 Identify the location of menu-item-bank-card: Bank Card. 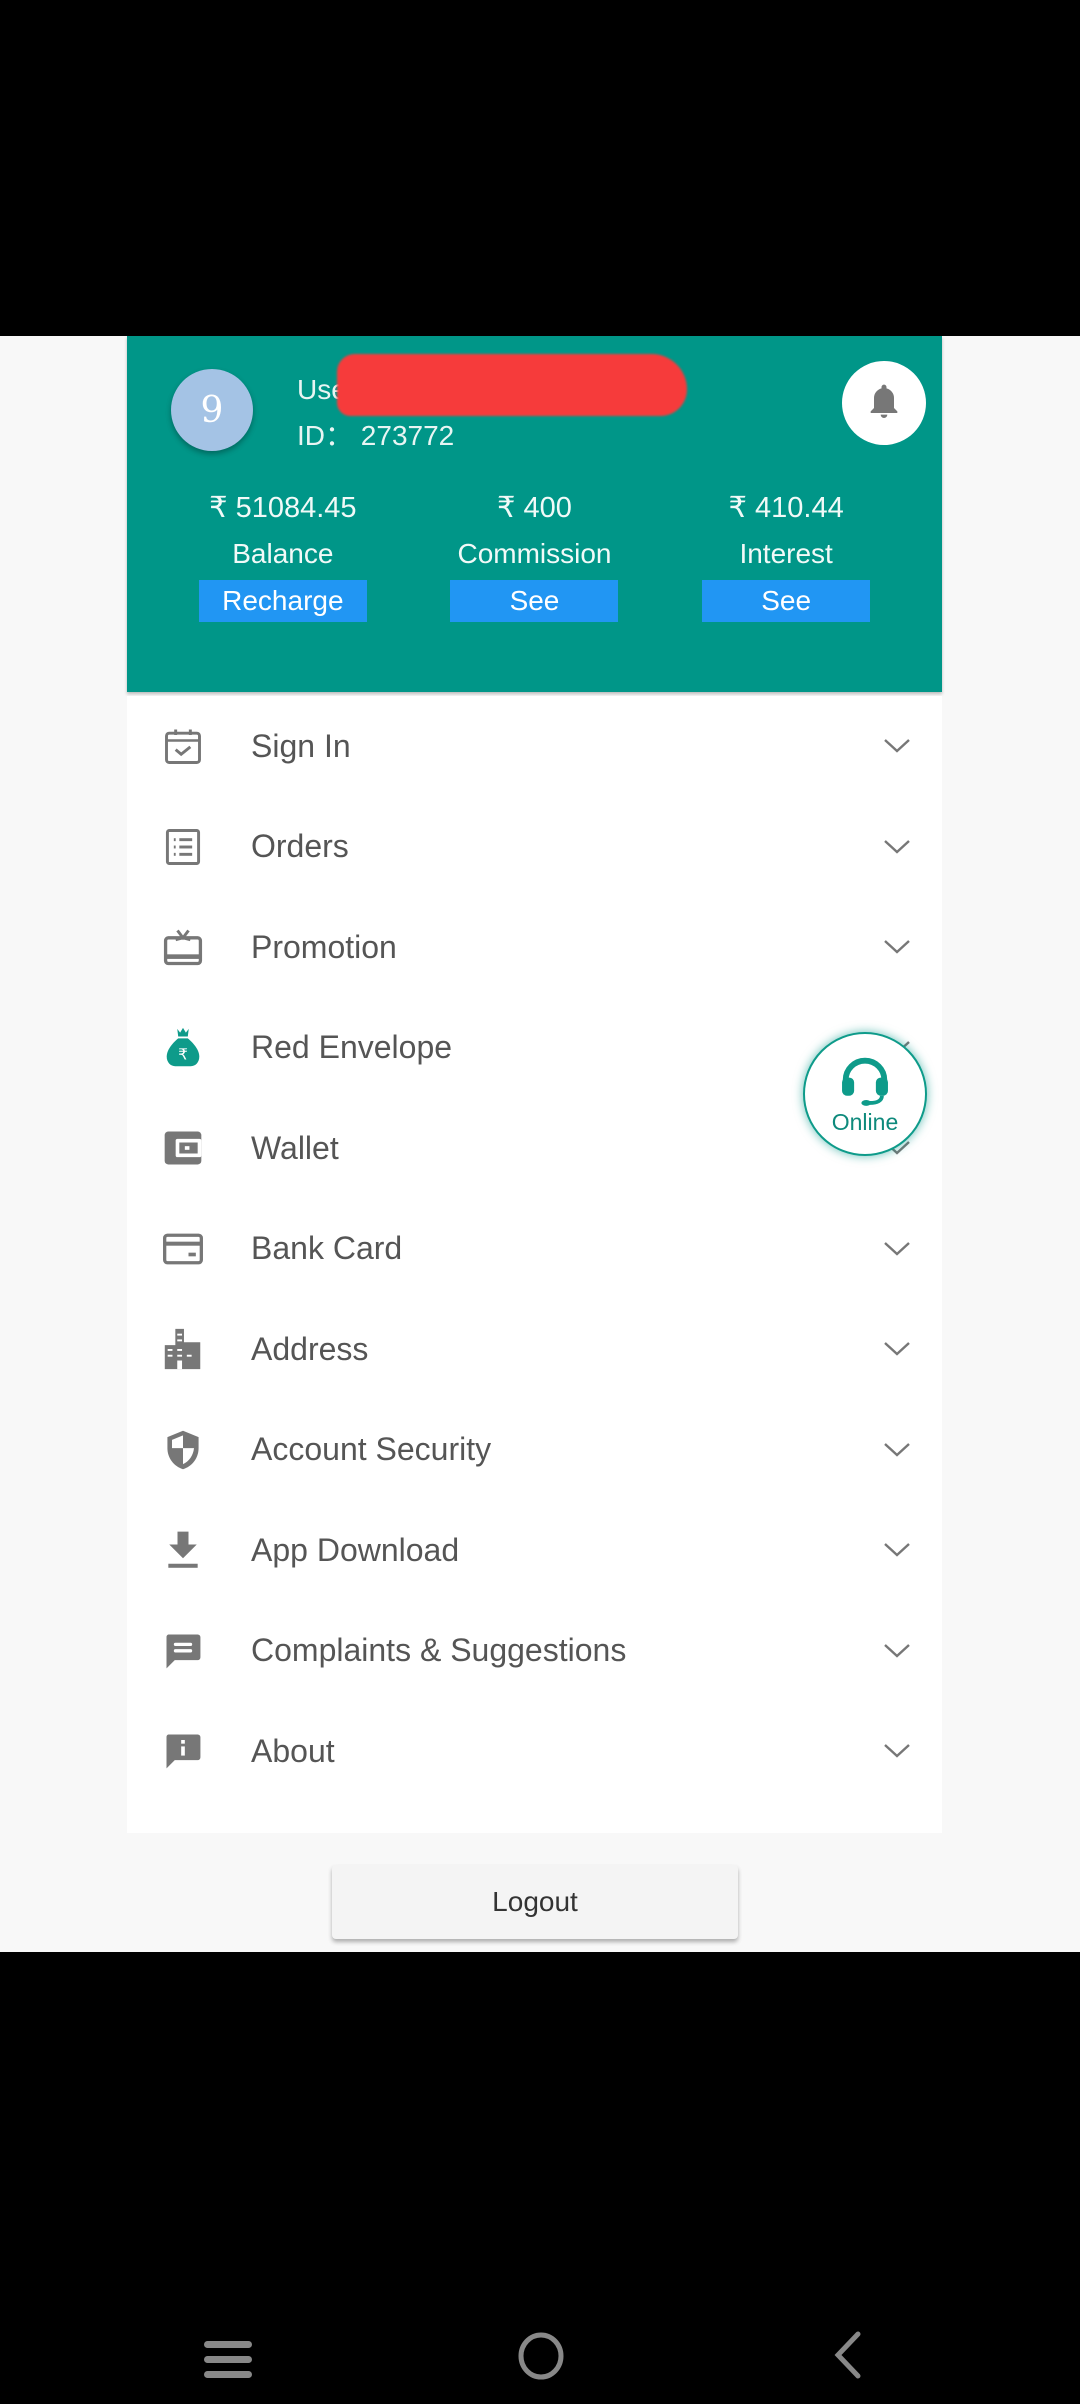
(534, 1249).